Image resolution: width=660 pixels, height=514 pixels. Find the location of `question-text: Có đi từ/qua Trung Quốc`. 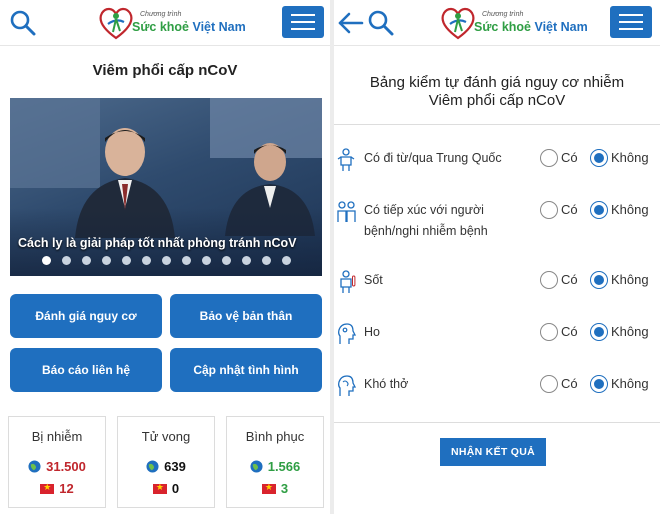

question-text: Có đi từ/qua Trung Quốc is located at coordinates (433, 158).